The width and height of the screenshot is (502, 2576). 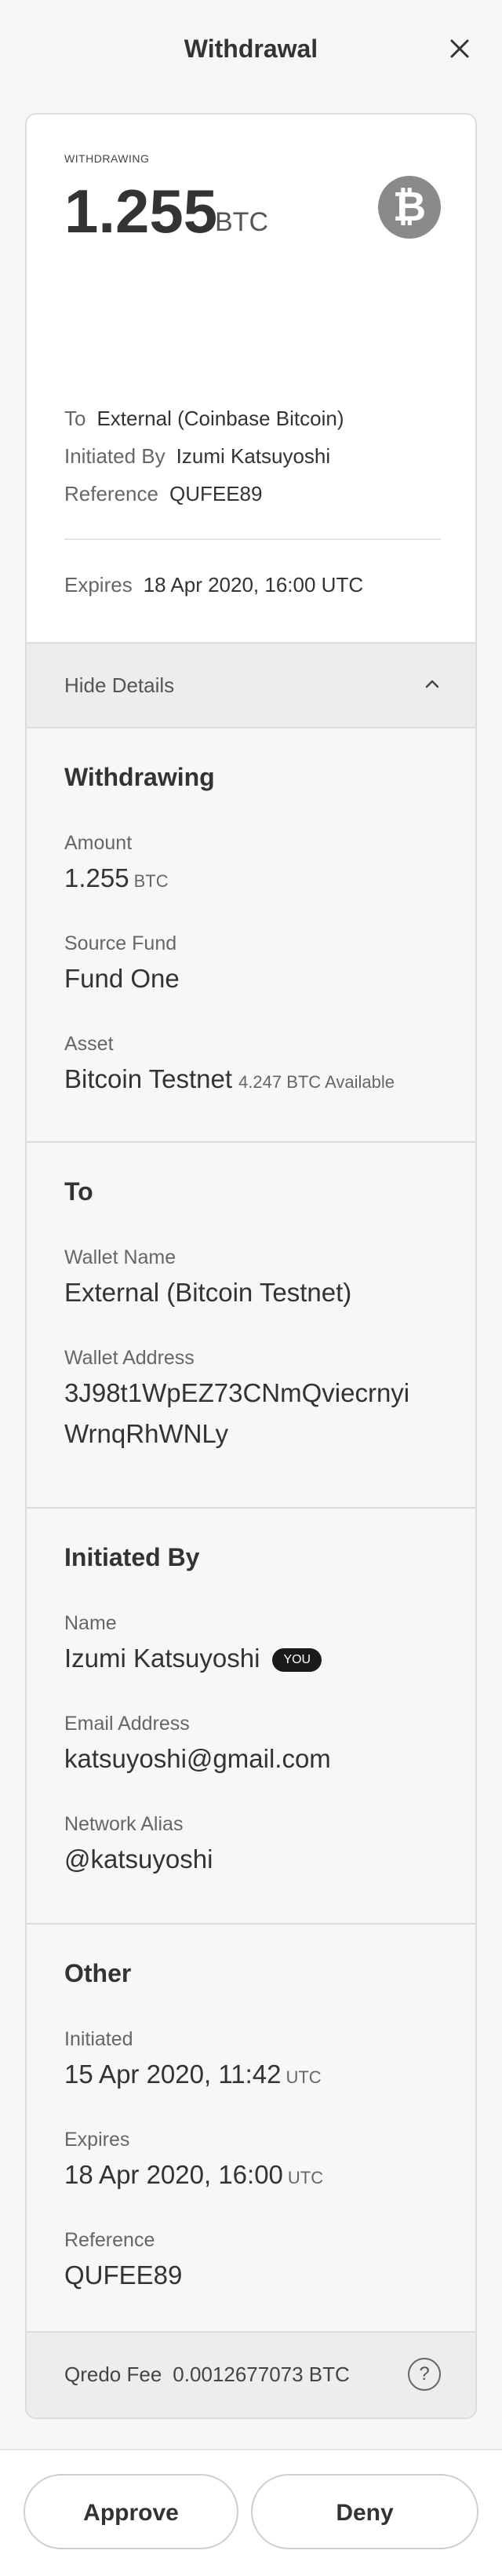 What do you see at coordinates (90, 1623) in the screenshot?
I see `name-label: Name` at bounding box center [90, 1623].